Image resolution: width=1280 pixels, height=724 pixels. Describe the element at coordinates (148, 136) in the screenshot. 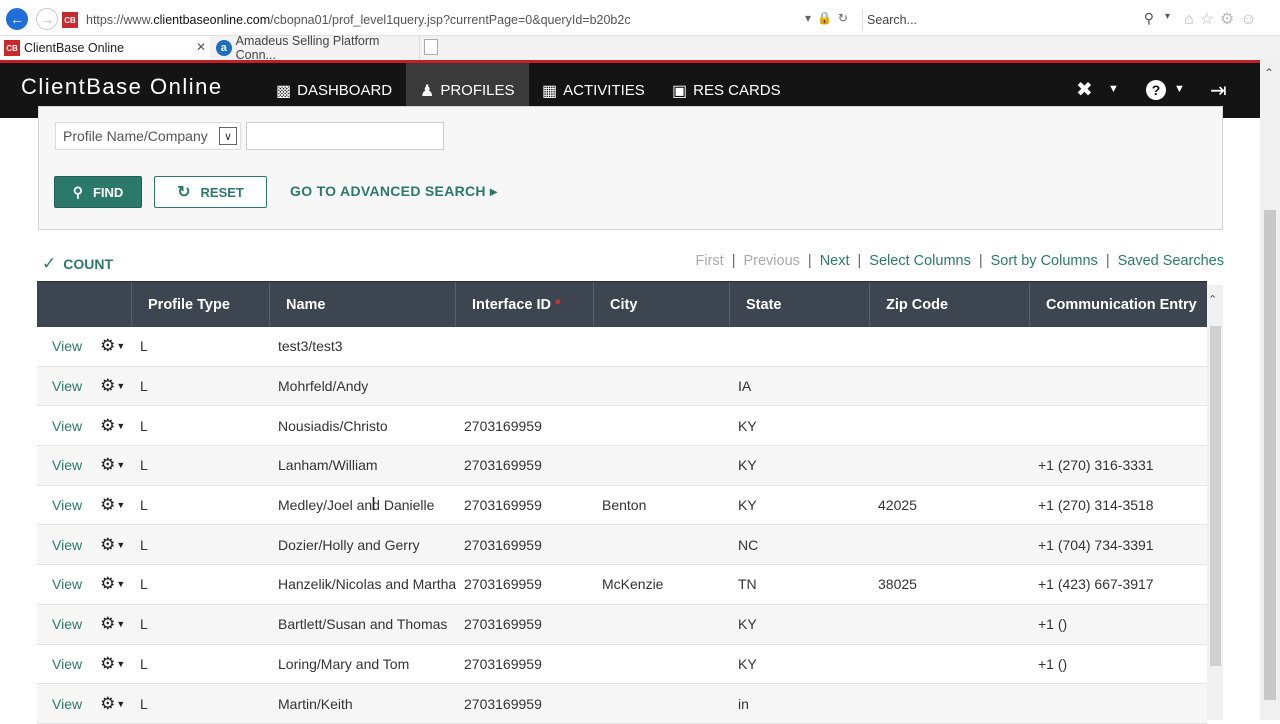

I see `search-field-select: Profile Name/Company ∨` at that location.